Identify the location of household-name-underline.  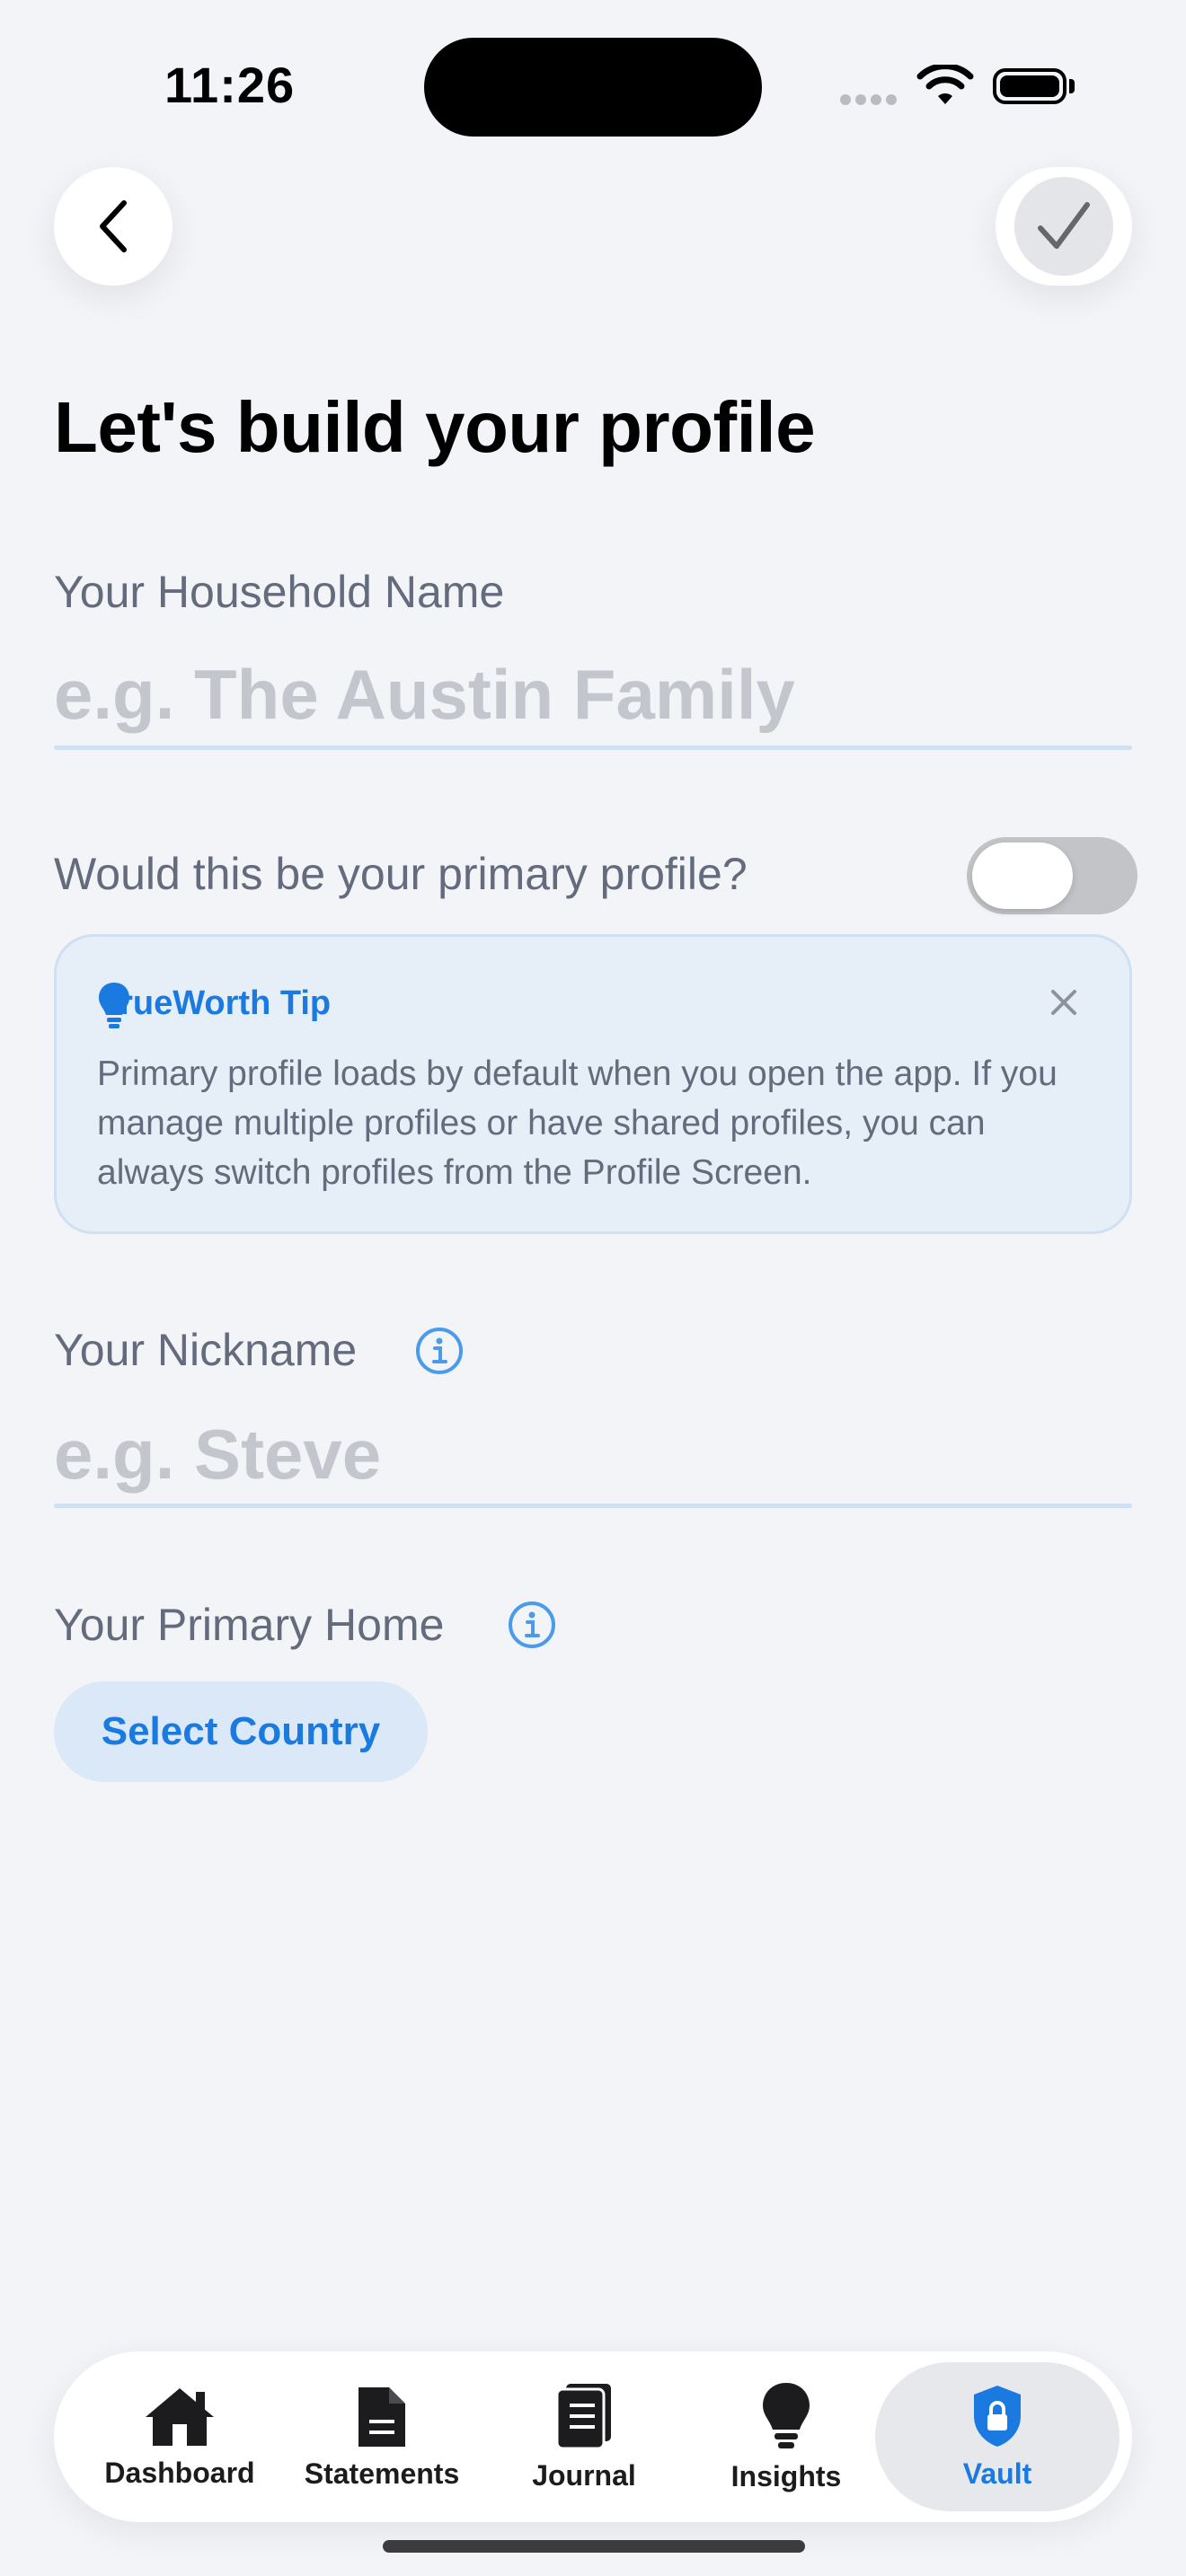
(593, 747).